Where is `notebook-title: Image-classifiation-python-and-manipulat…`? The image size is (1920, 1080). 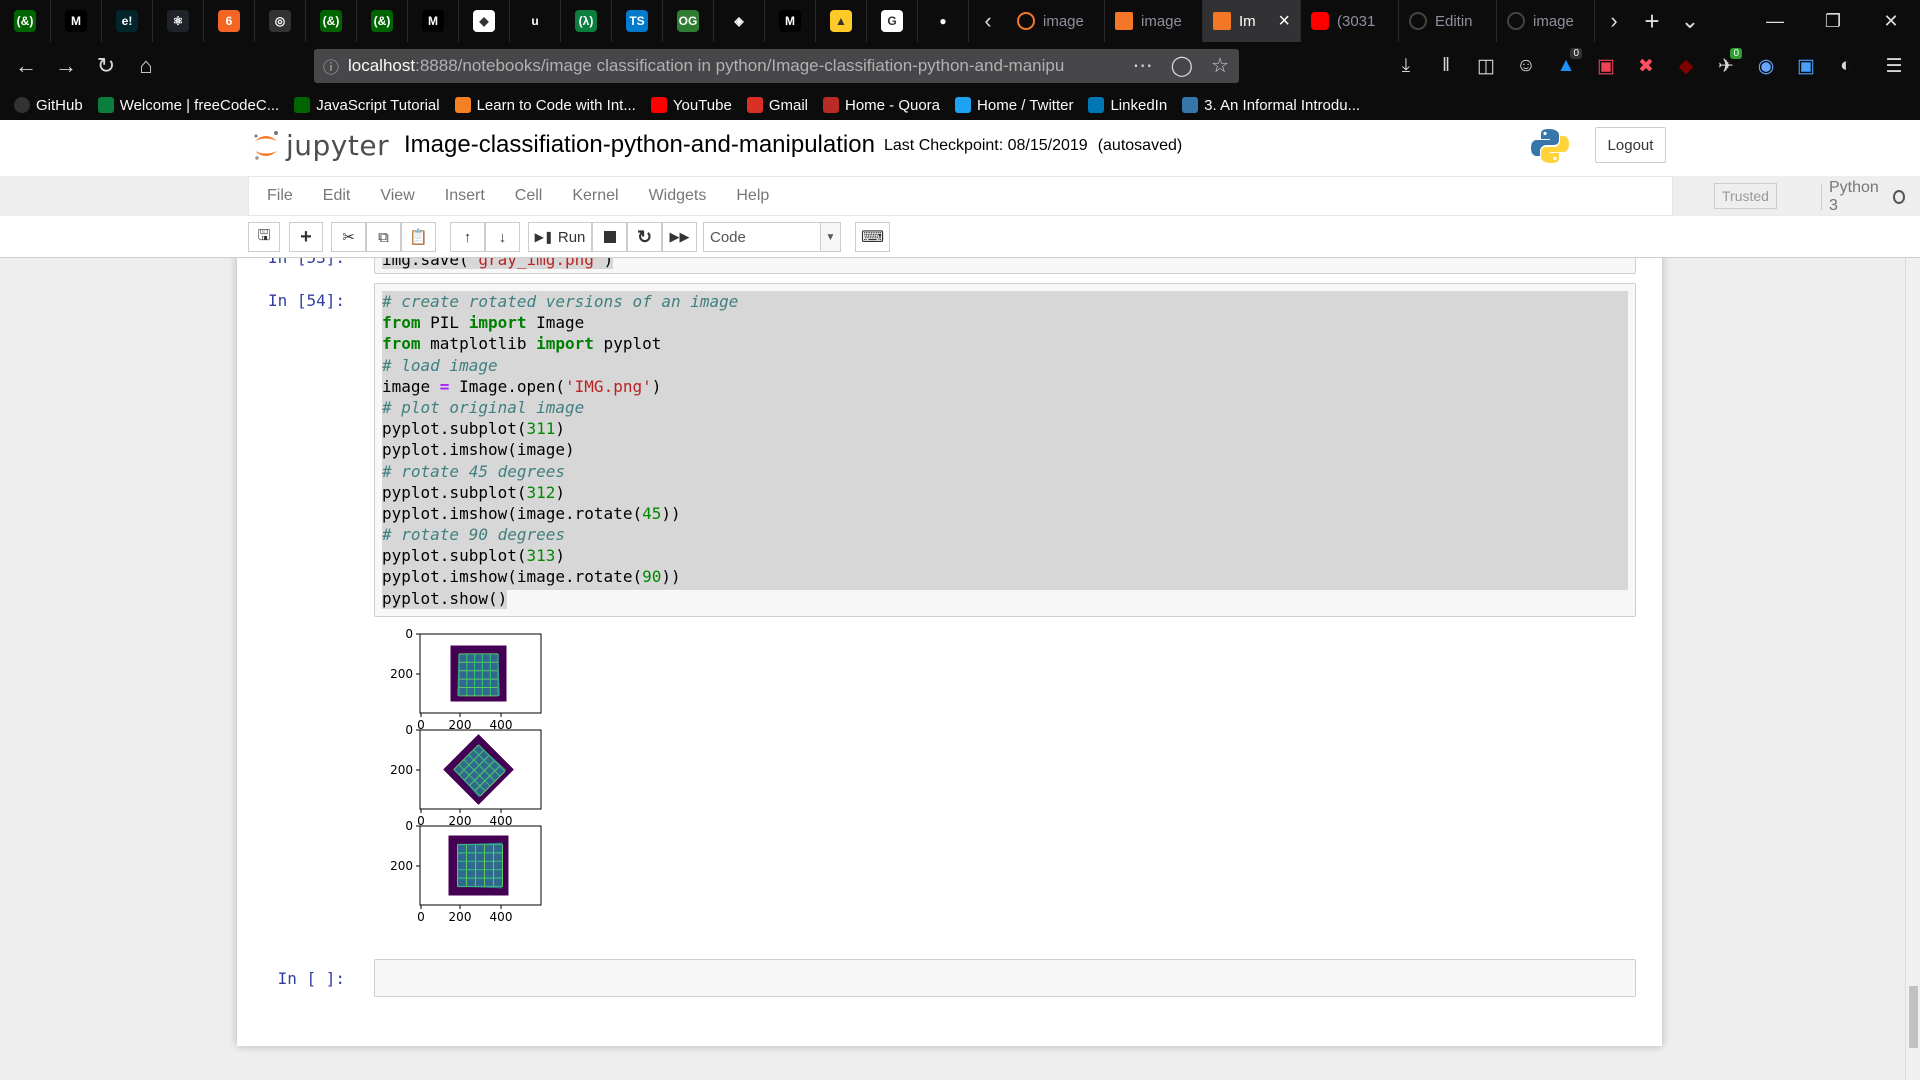
notebook-title: Image-classifiation-python-and-manipulat… is located at coordinates (639, 145).